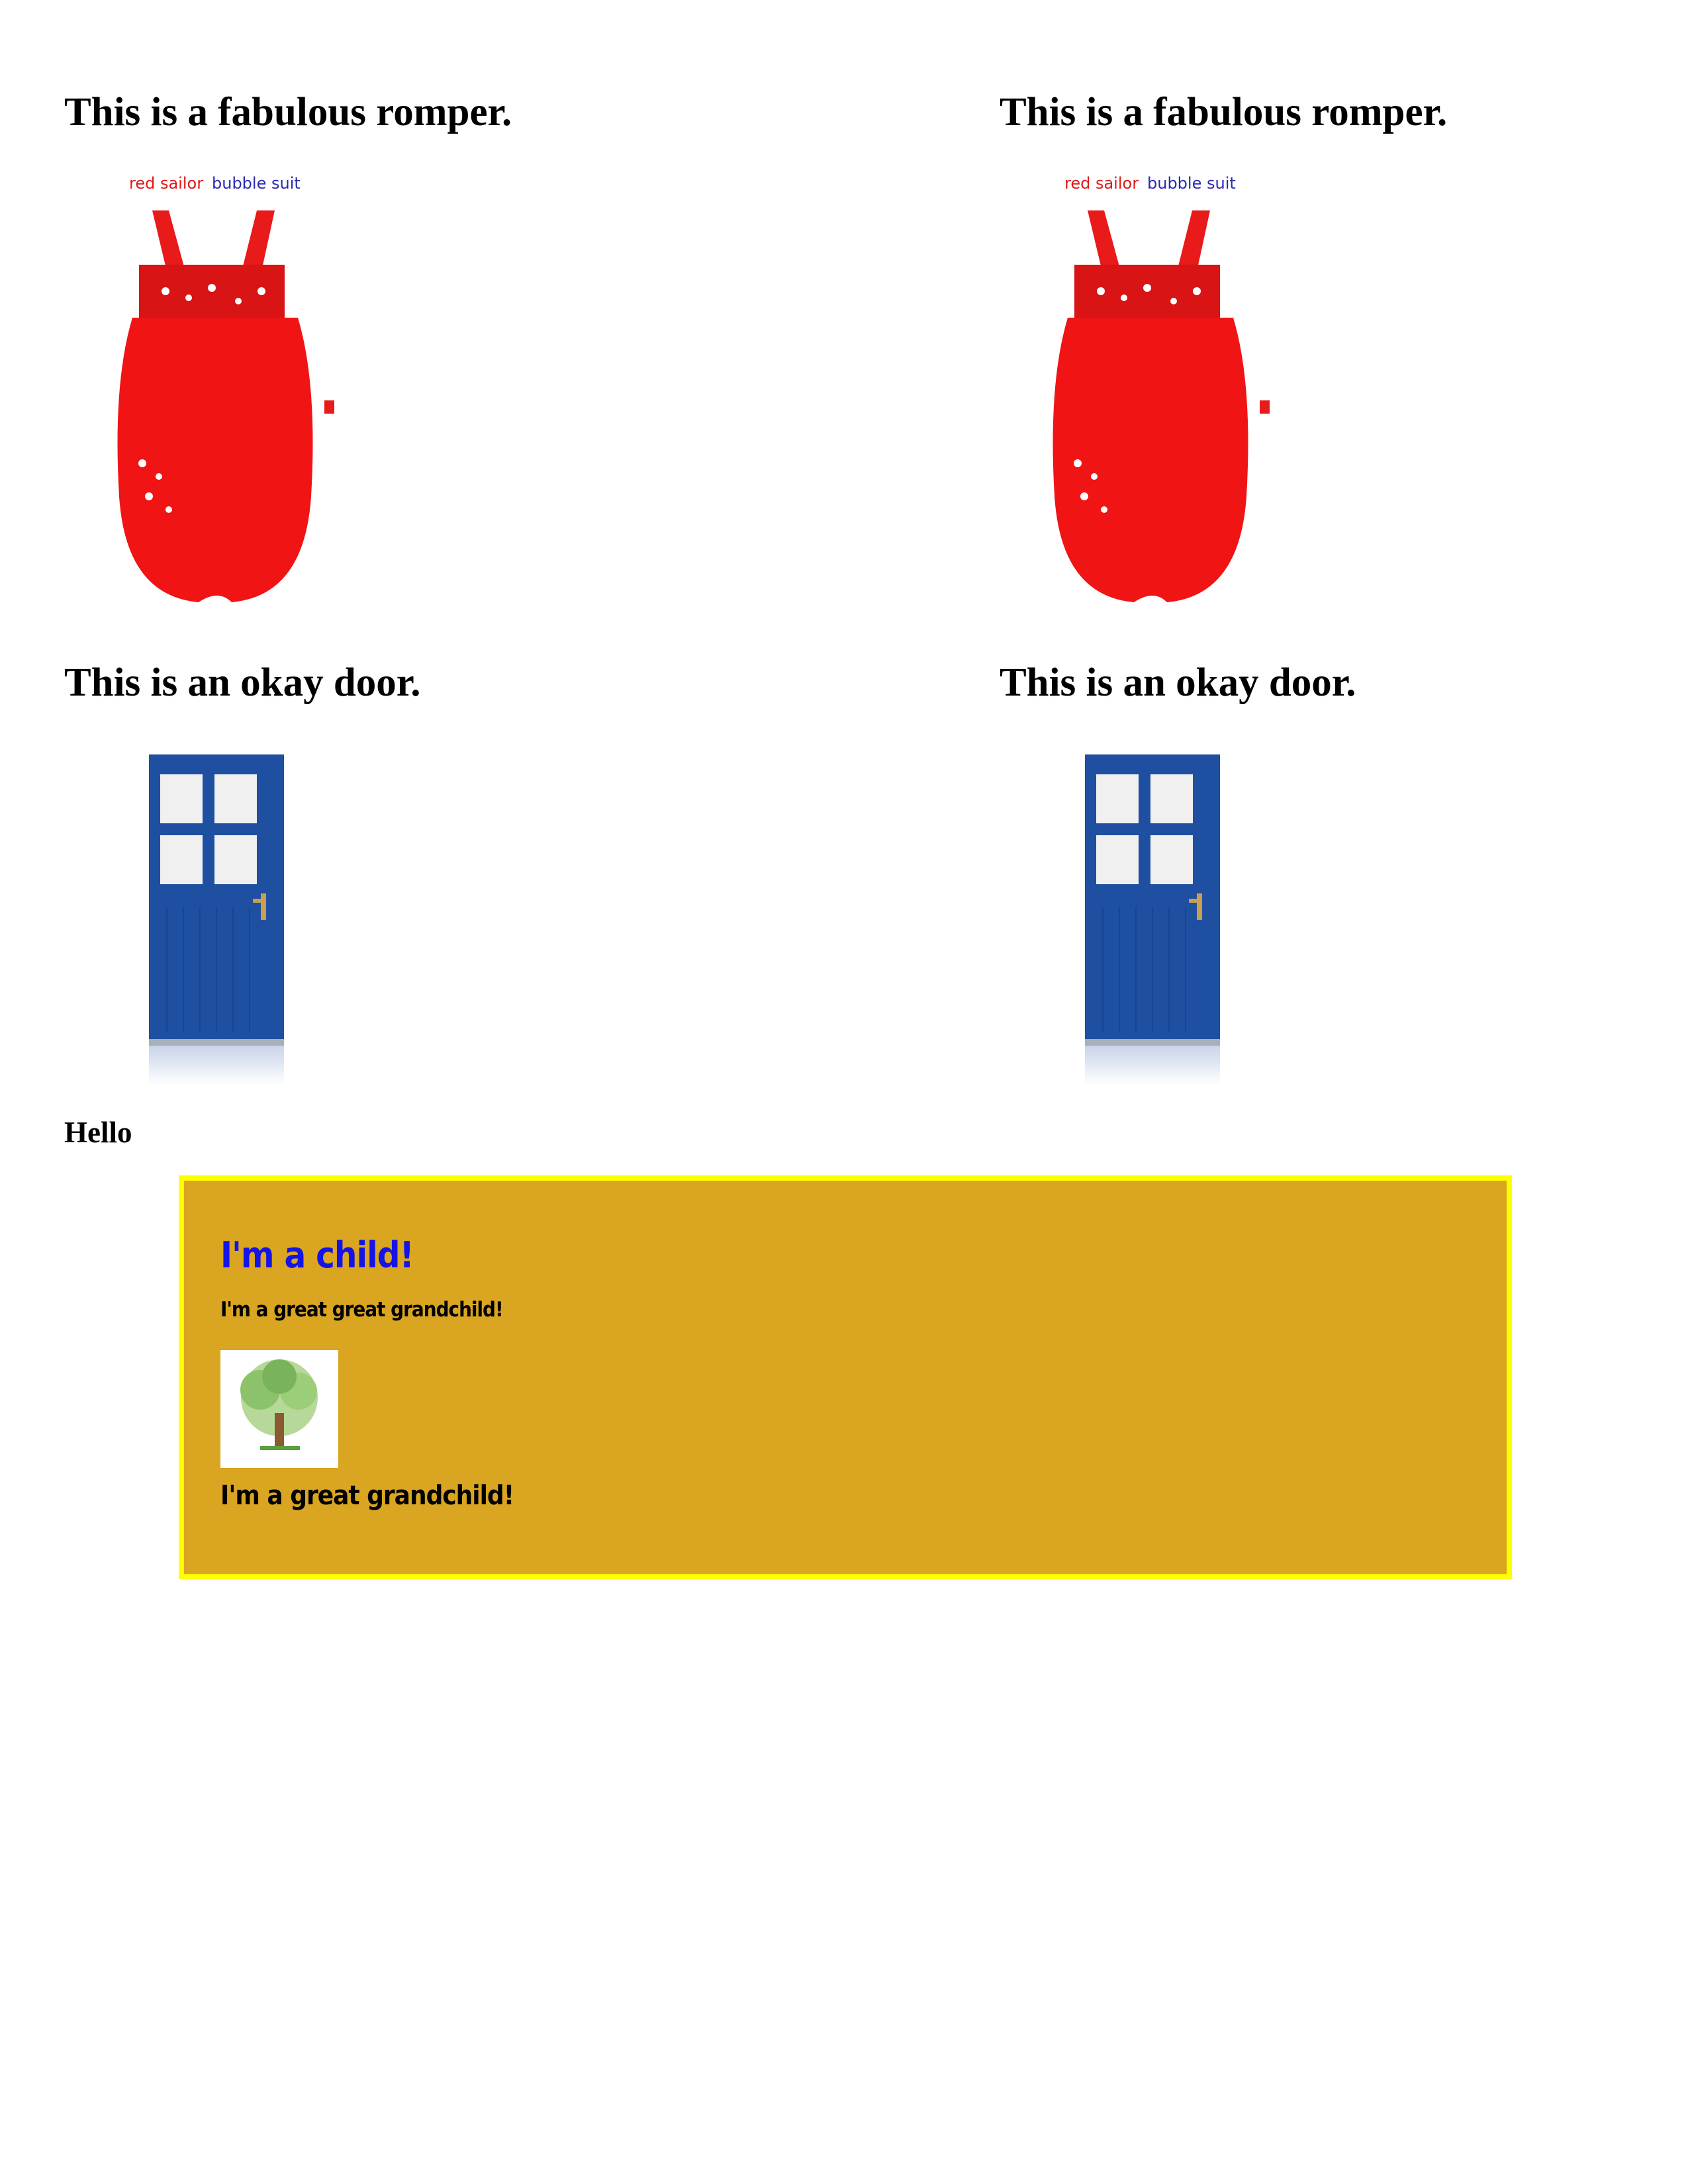 The height and width of the screenshot is (2184, 1688). I want to click on romper-heading-right: This is a fabulous romper., so click(1224, 112).